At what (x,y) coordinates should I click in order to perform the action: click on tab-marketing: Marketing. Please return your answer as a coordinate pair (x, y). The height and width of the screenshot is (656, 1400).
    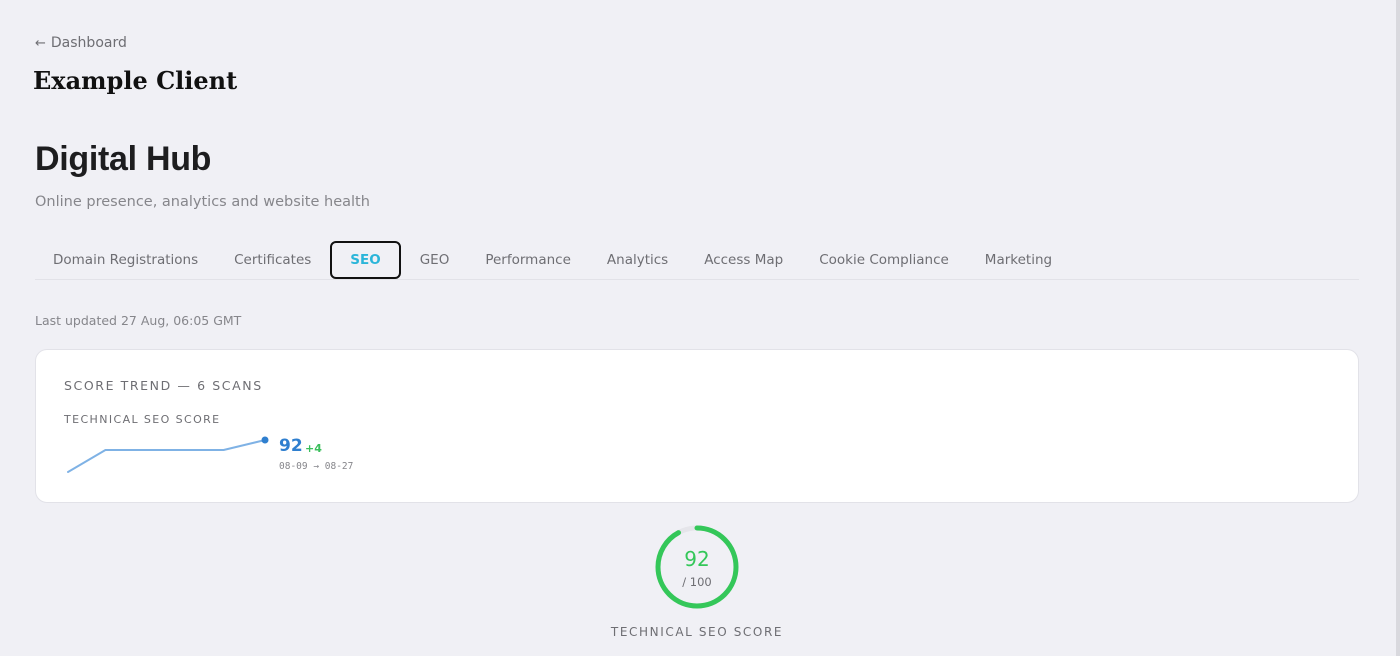
    Looking at the image, I should click on (1018, 260).